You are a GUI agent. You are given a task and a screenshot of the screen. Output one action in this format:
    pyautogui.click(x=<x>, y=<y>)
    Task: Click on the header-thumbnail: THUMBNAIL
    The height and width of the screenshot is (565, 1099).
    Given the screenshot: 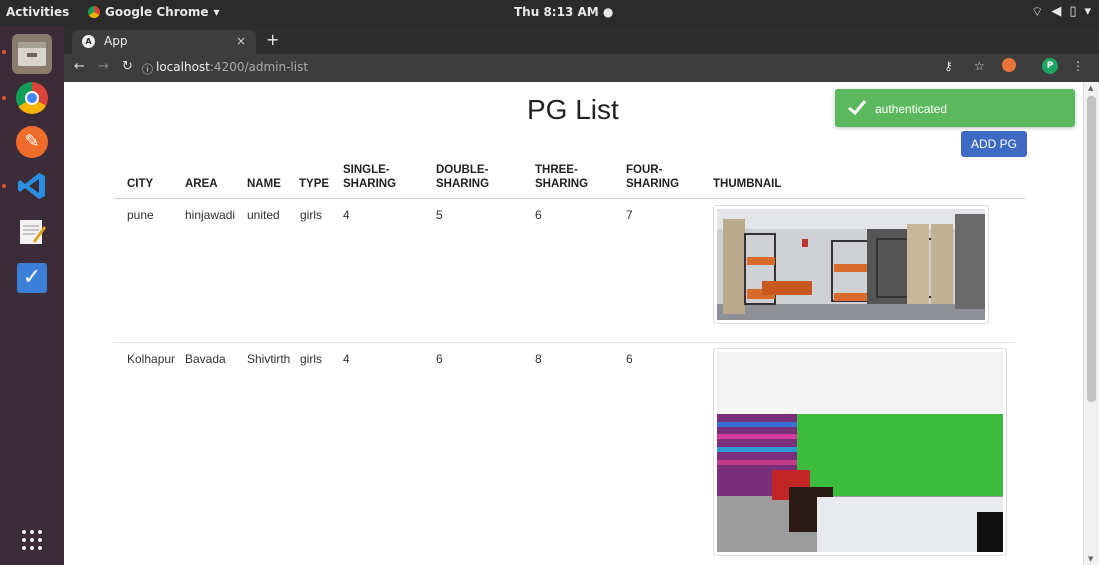 What is the action you would take?
    pyautogui.click(x=747, y=184)
    